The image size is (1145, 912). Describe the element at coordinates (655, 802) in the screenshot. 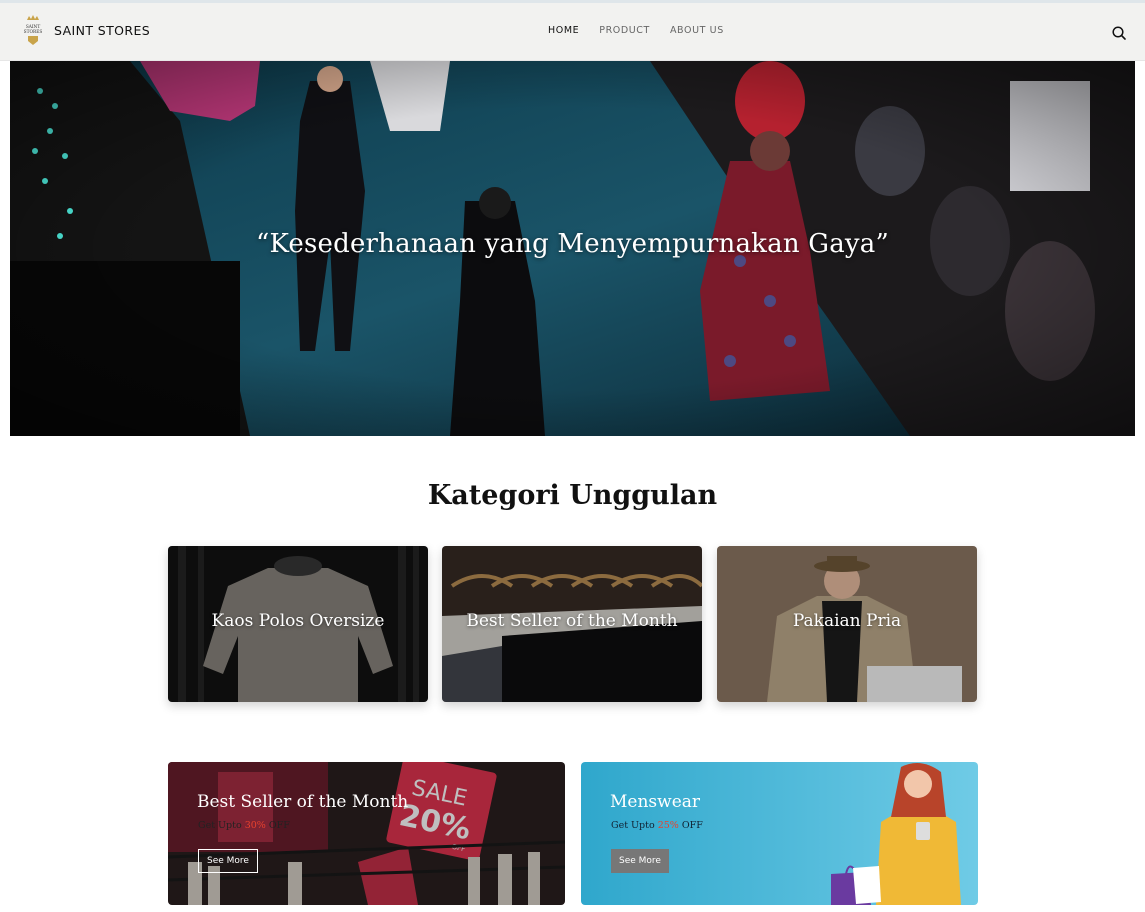

I see `promo-title: Menswear` at that location.